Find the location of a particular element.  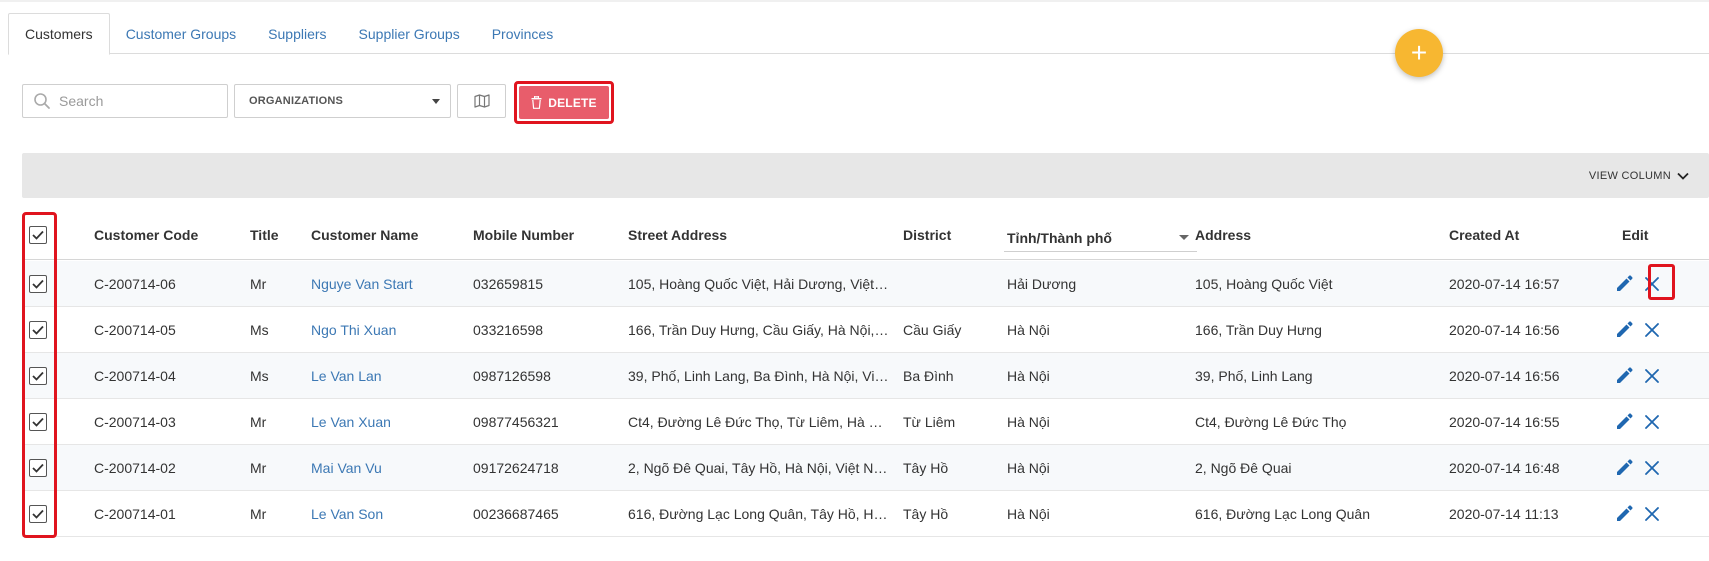

tab-suppliers: Suppliers is located at coordinates (297, 33).